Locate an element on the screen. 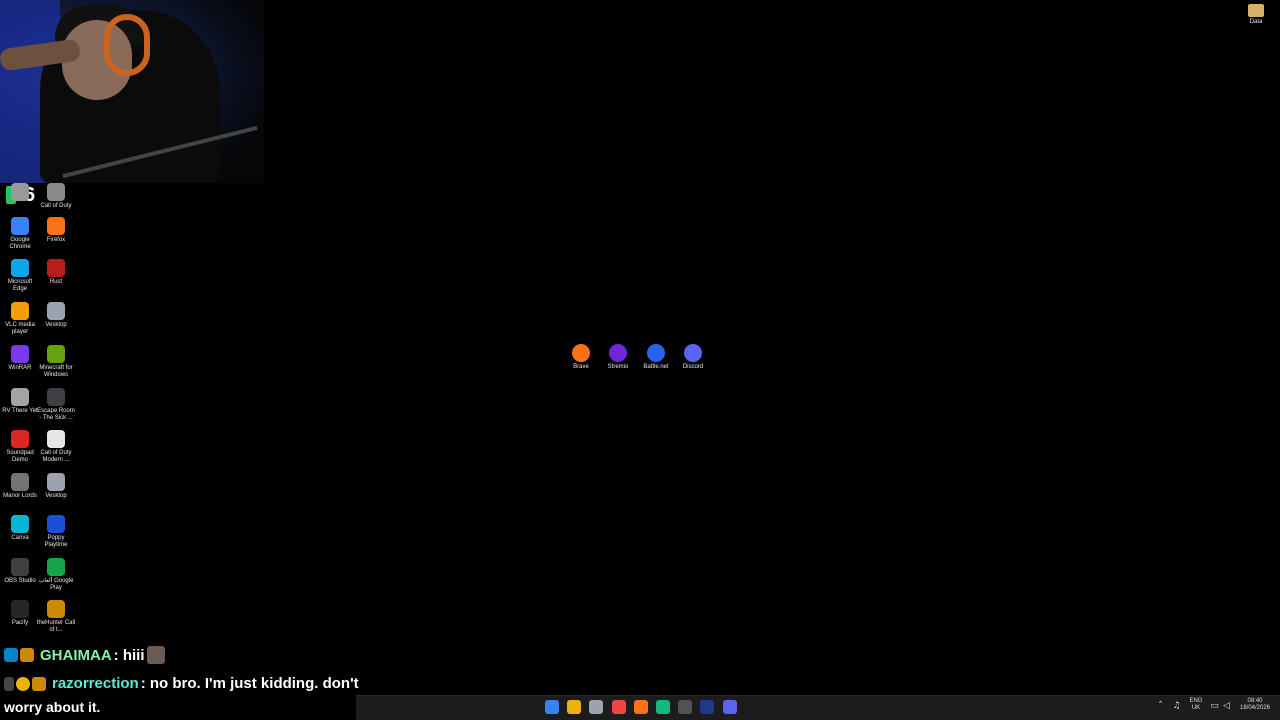 This screenshot has width=1280, height=720. desktop-icon-label: Canva is located at coordinates (20, 538).